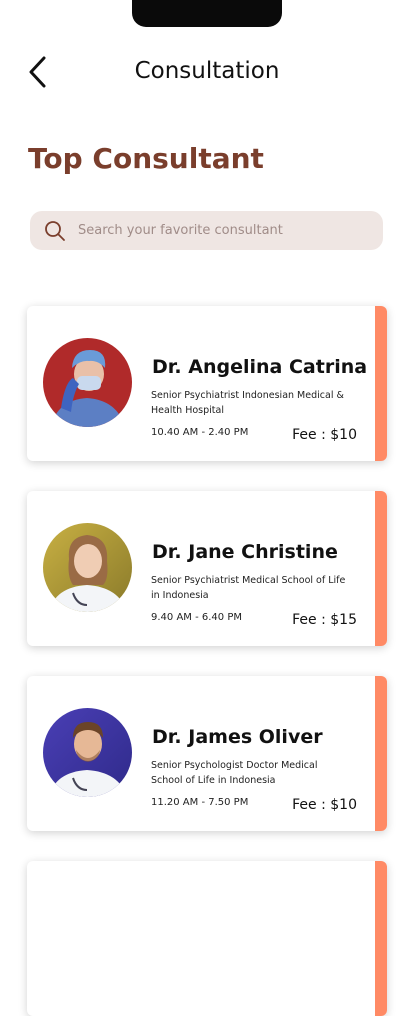 The height and width of the screenshot is (1016, 414). What do you see at coordinates (200, 802) in the screenshot?
I see `doctor-hours: 11.20 AM - 7.50 PM` at bounding box center [200, 802].